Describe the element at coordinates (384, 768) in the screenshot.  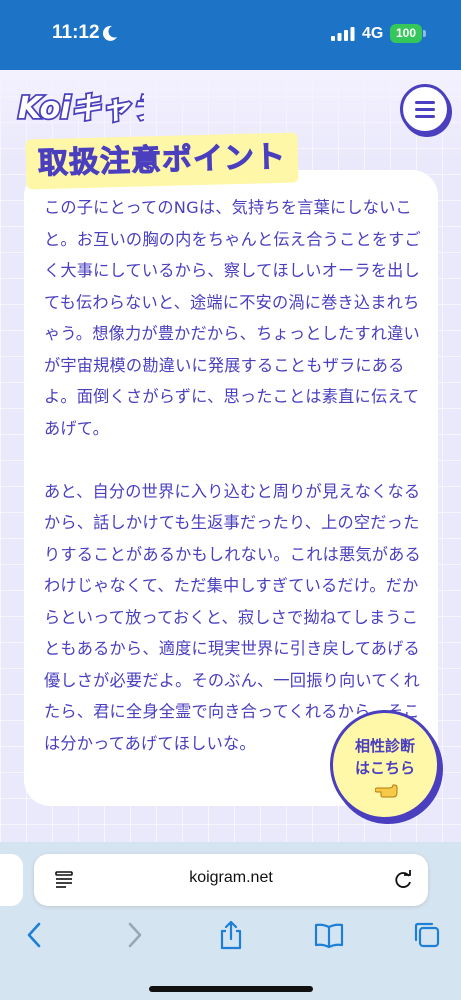
I see `compat-button-label-2: はこちら` at that location.